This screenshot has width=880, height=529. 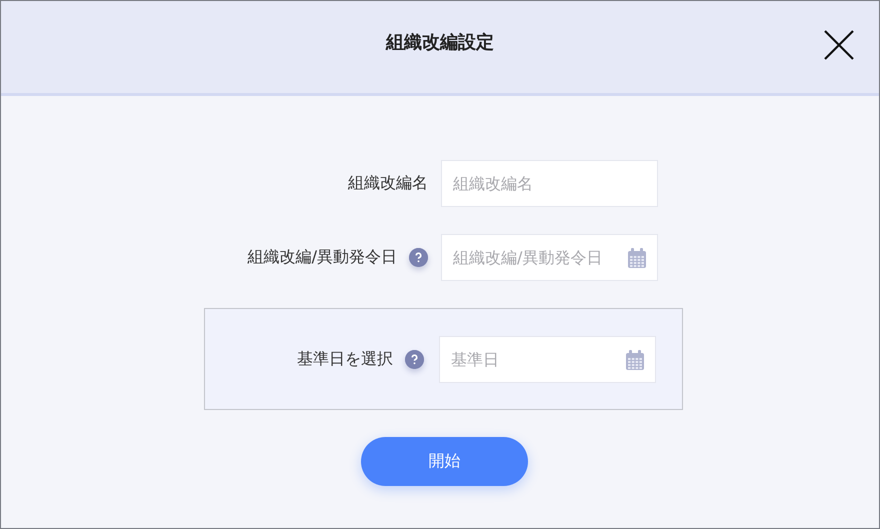 What do you see at coordinates (549, 257) in the screenshot?
I see `date-field: 組織改編/異動発令日` at bounding box center [549, 257].